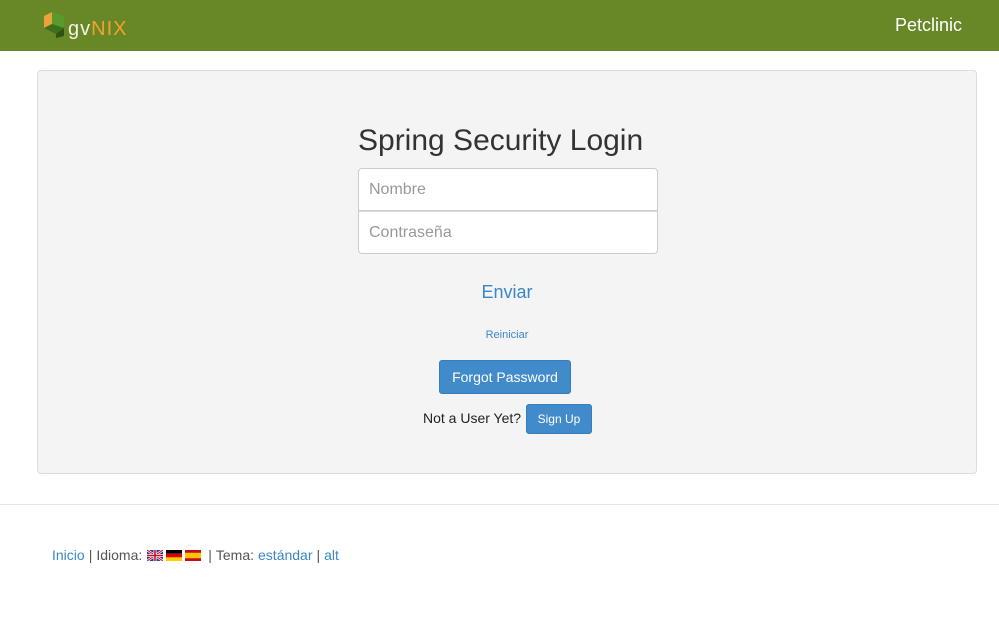 Image resolution: width=999 pixels, height=621 pixels. Describe the element at coordinates (559, 419) in the screenshot. I see `sign-up-button: Sign Up` at that location.